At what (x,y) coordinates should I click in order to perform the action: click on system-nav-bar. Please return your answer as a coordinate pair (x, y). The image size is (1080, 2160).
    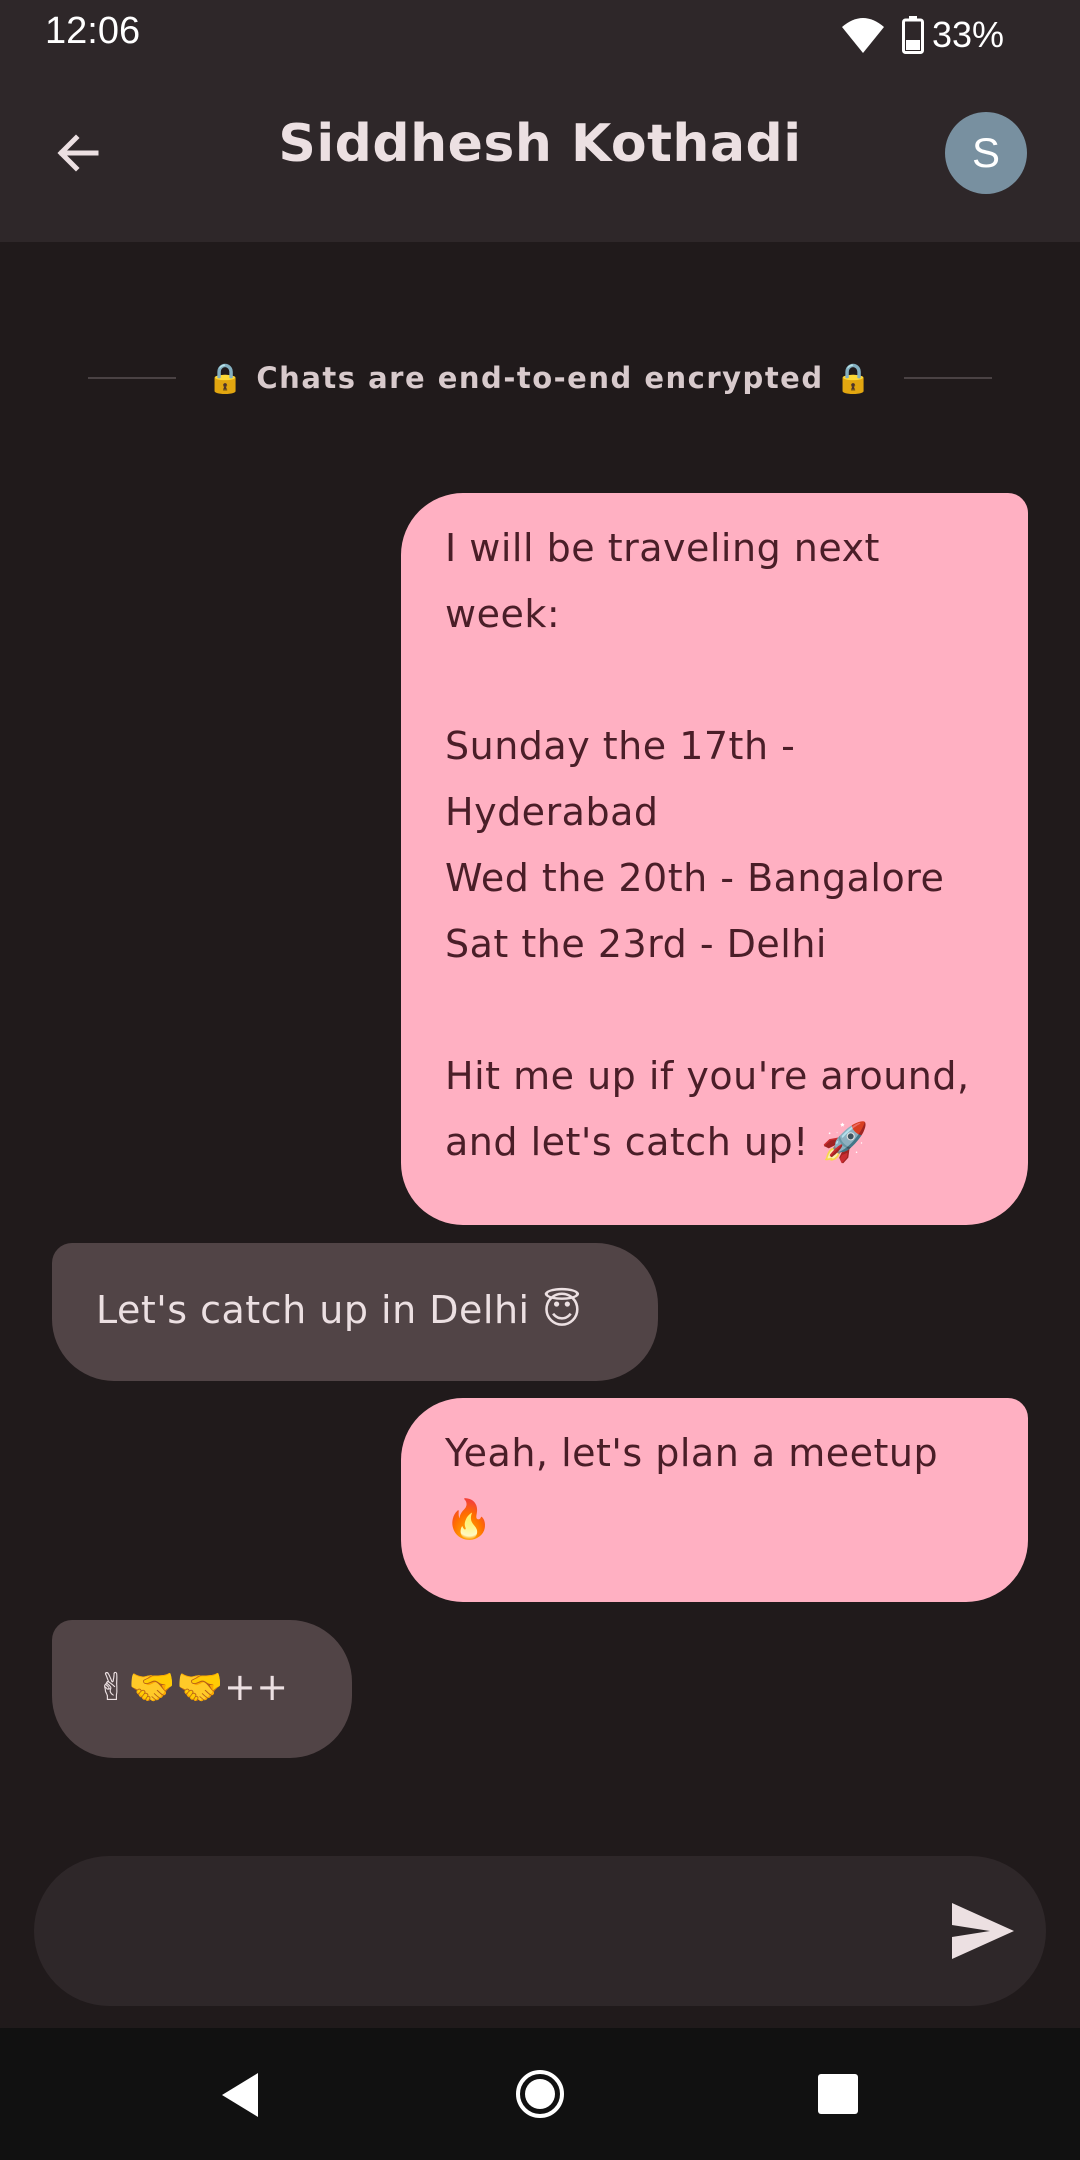
    Looking at the image, I should click on (540, 2094).